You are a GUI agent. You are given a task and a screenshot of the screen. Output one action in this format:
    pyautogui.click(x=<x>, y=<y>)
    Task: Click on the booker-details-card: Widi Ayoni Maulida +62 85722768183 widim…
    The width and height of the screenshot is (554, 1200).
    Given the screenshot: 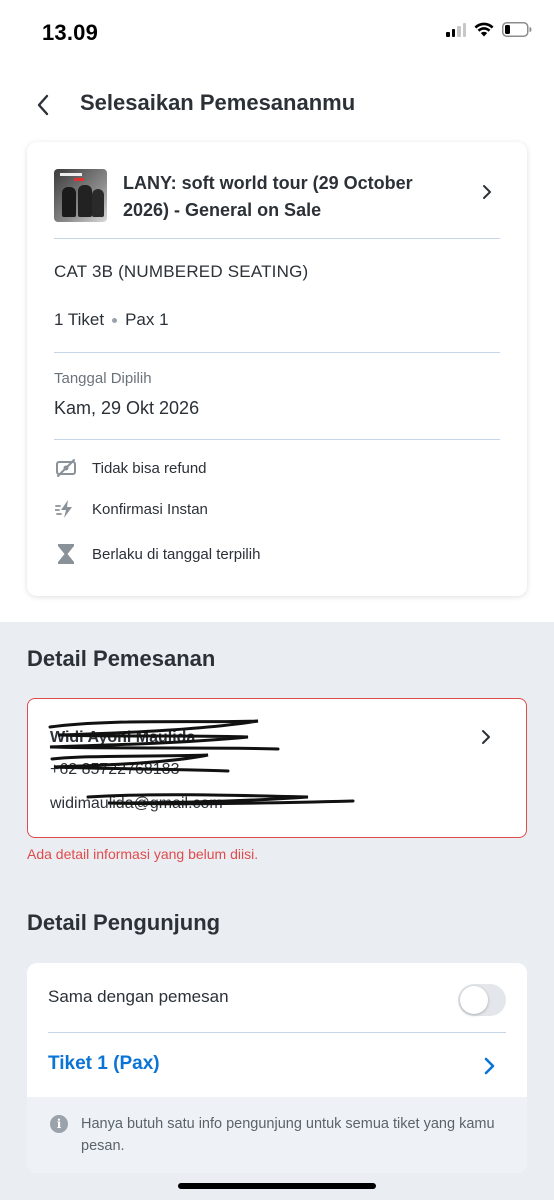 What is the action you would take?
    pyautogui.click(x=277, y=768)
    